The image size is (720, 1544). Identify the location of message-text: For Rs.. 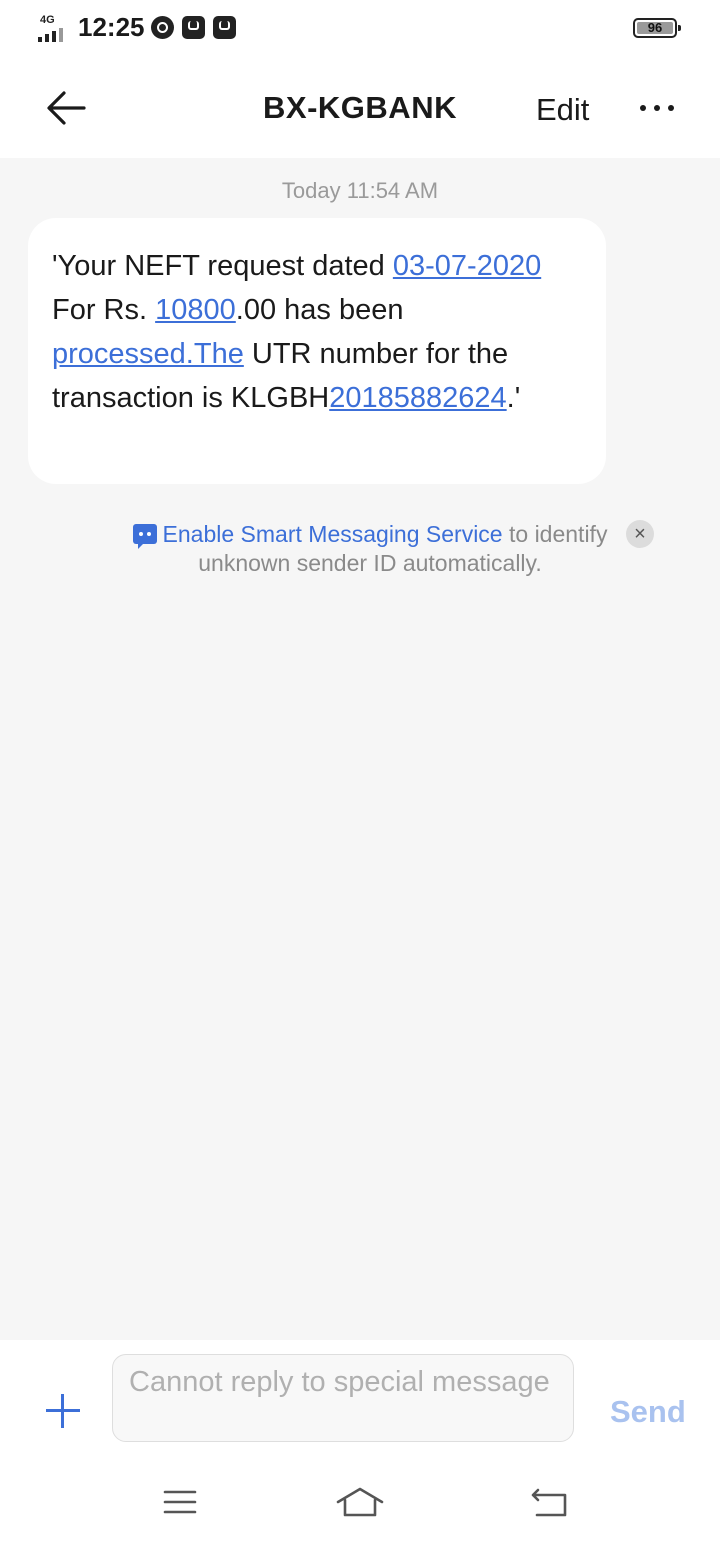
(104, 310).